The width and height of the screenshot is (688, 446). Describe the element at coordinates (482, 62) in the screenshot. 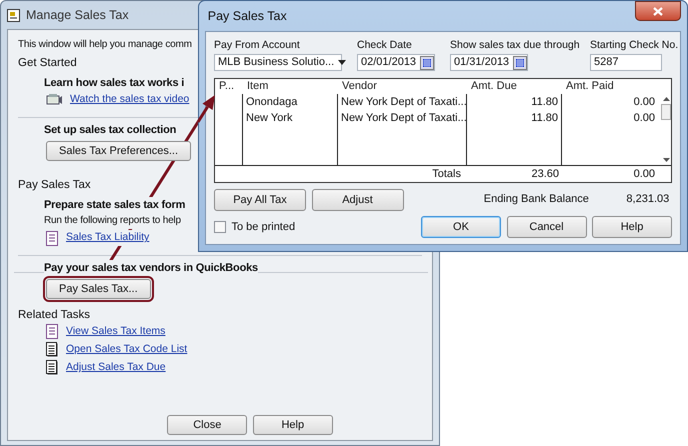

I see `field-value: 01/31/2013` at that location.